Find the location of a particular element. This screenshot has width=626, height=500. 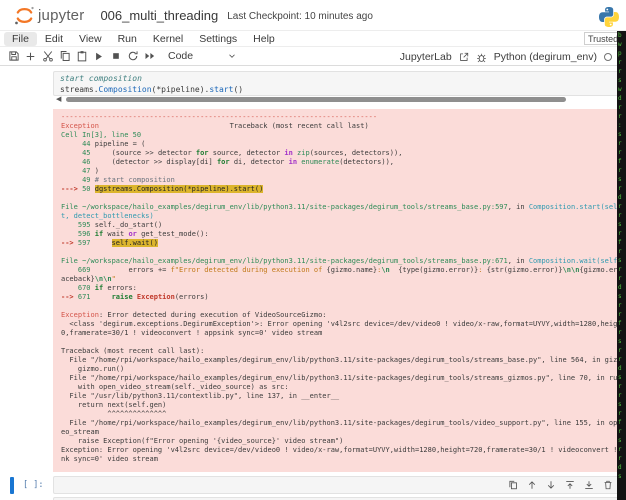

insert-cell-above-button is located at coordinates (569, 485).